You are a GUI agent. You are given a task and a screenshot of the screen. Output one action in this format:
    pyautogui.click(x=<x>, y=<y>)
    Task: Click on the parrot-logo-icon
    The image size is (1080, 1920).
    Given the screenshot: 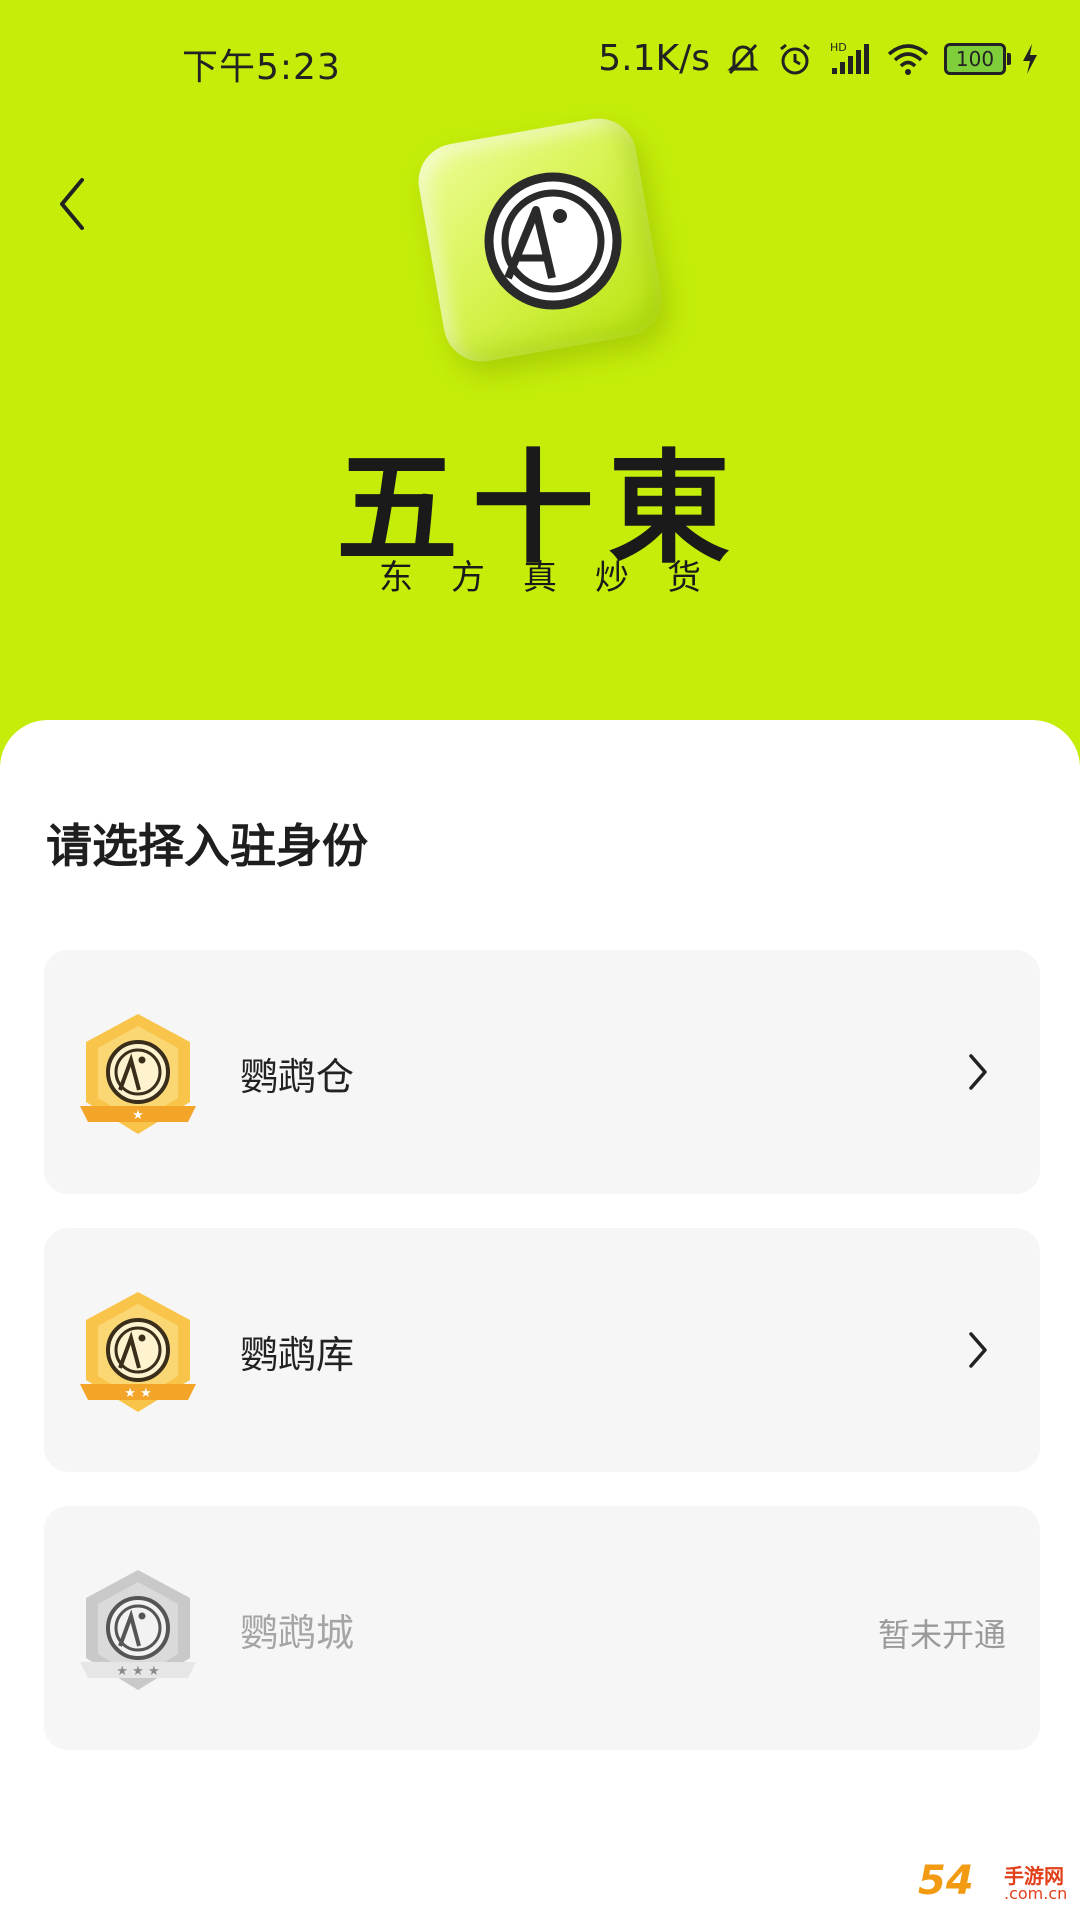 What is the action you would take?
    pyautogui.click(x=553, y=241)
    